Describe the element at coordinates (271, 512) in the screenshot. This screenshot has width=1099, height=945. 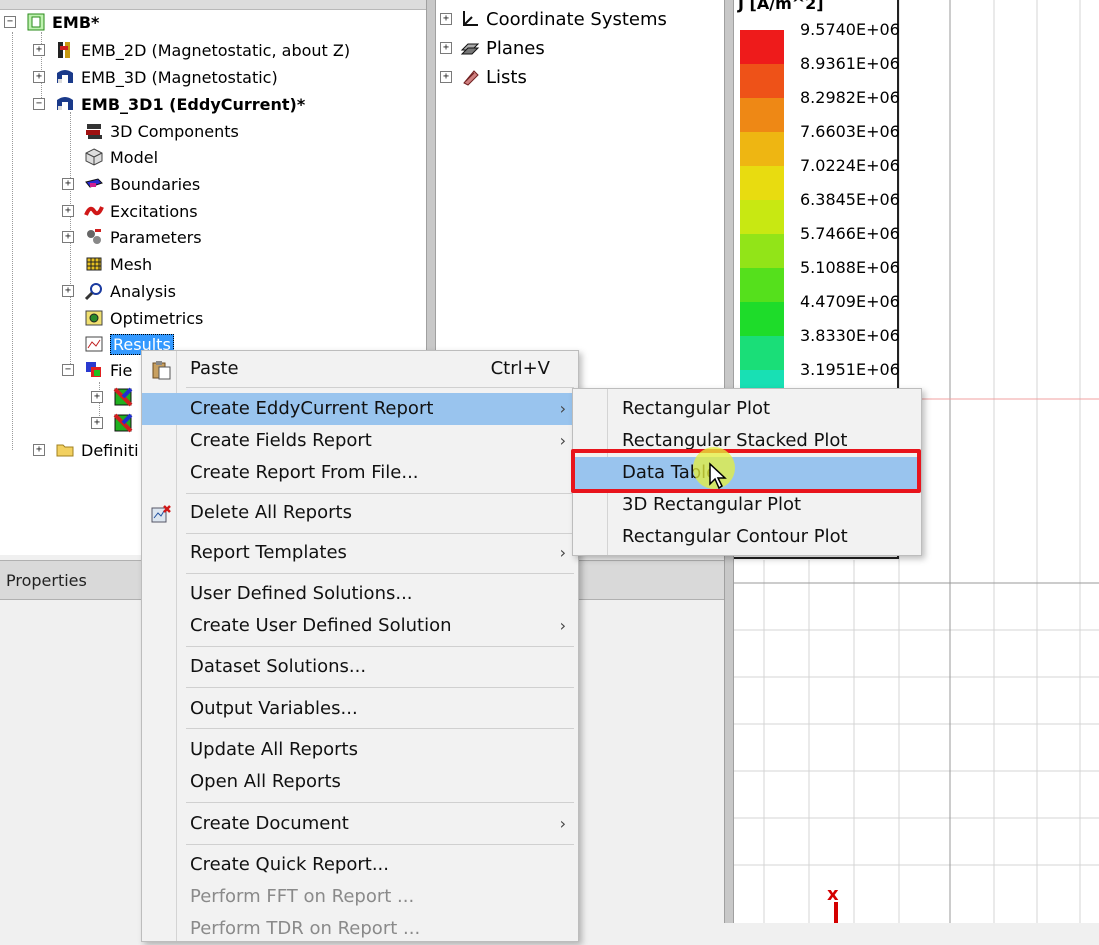
I see `menu-label-delete-all-reports: Delete All Reports` at that location.